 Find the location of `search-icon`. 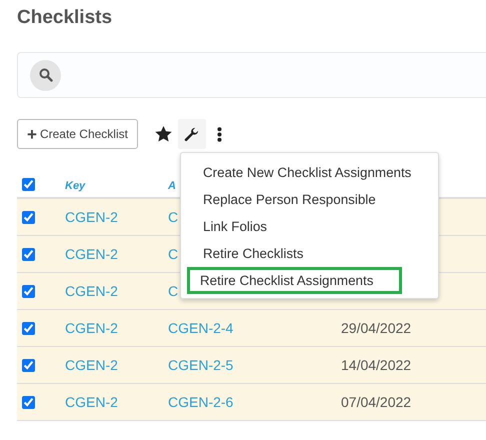

search-icon is located at coordinates (45, 75).